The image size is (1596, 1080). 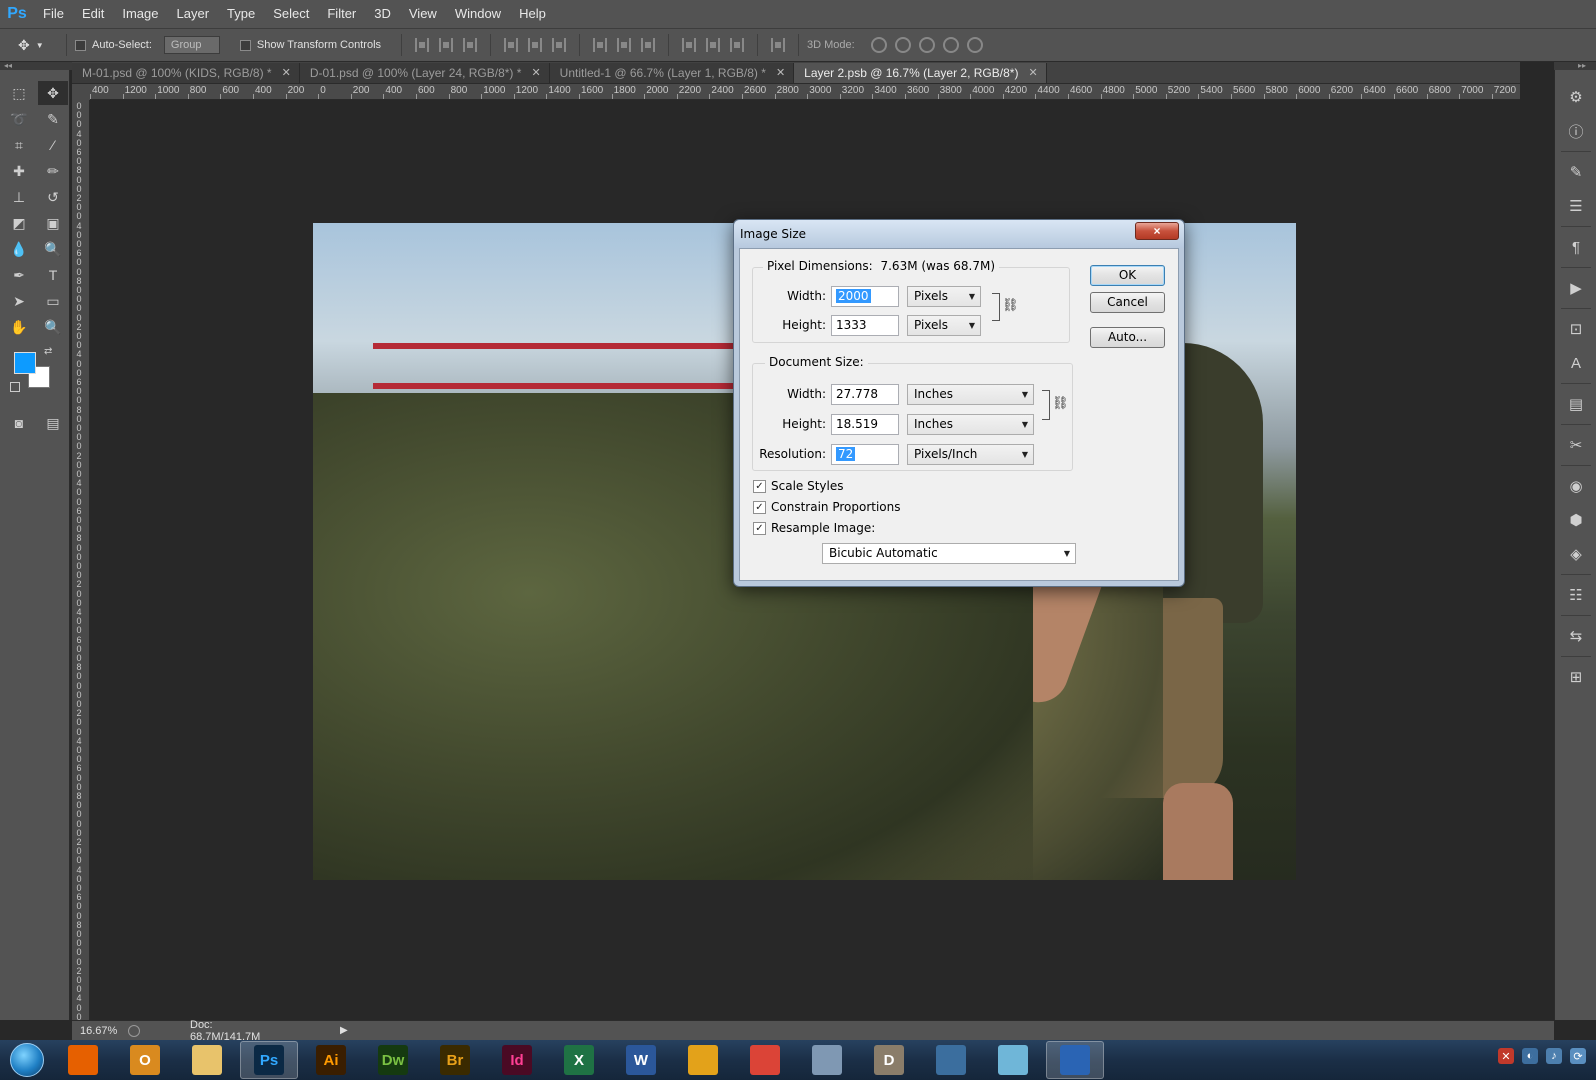 What do you see at coordinates (269, 1060) in the screenshot?
I see `taskbar-button: Ps` at bounding box center [269, 1060].